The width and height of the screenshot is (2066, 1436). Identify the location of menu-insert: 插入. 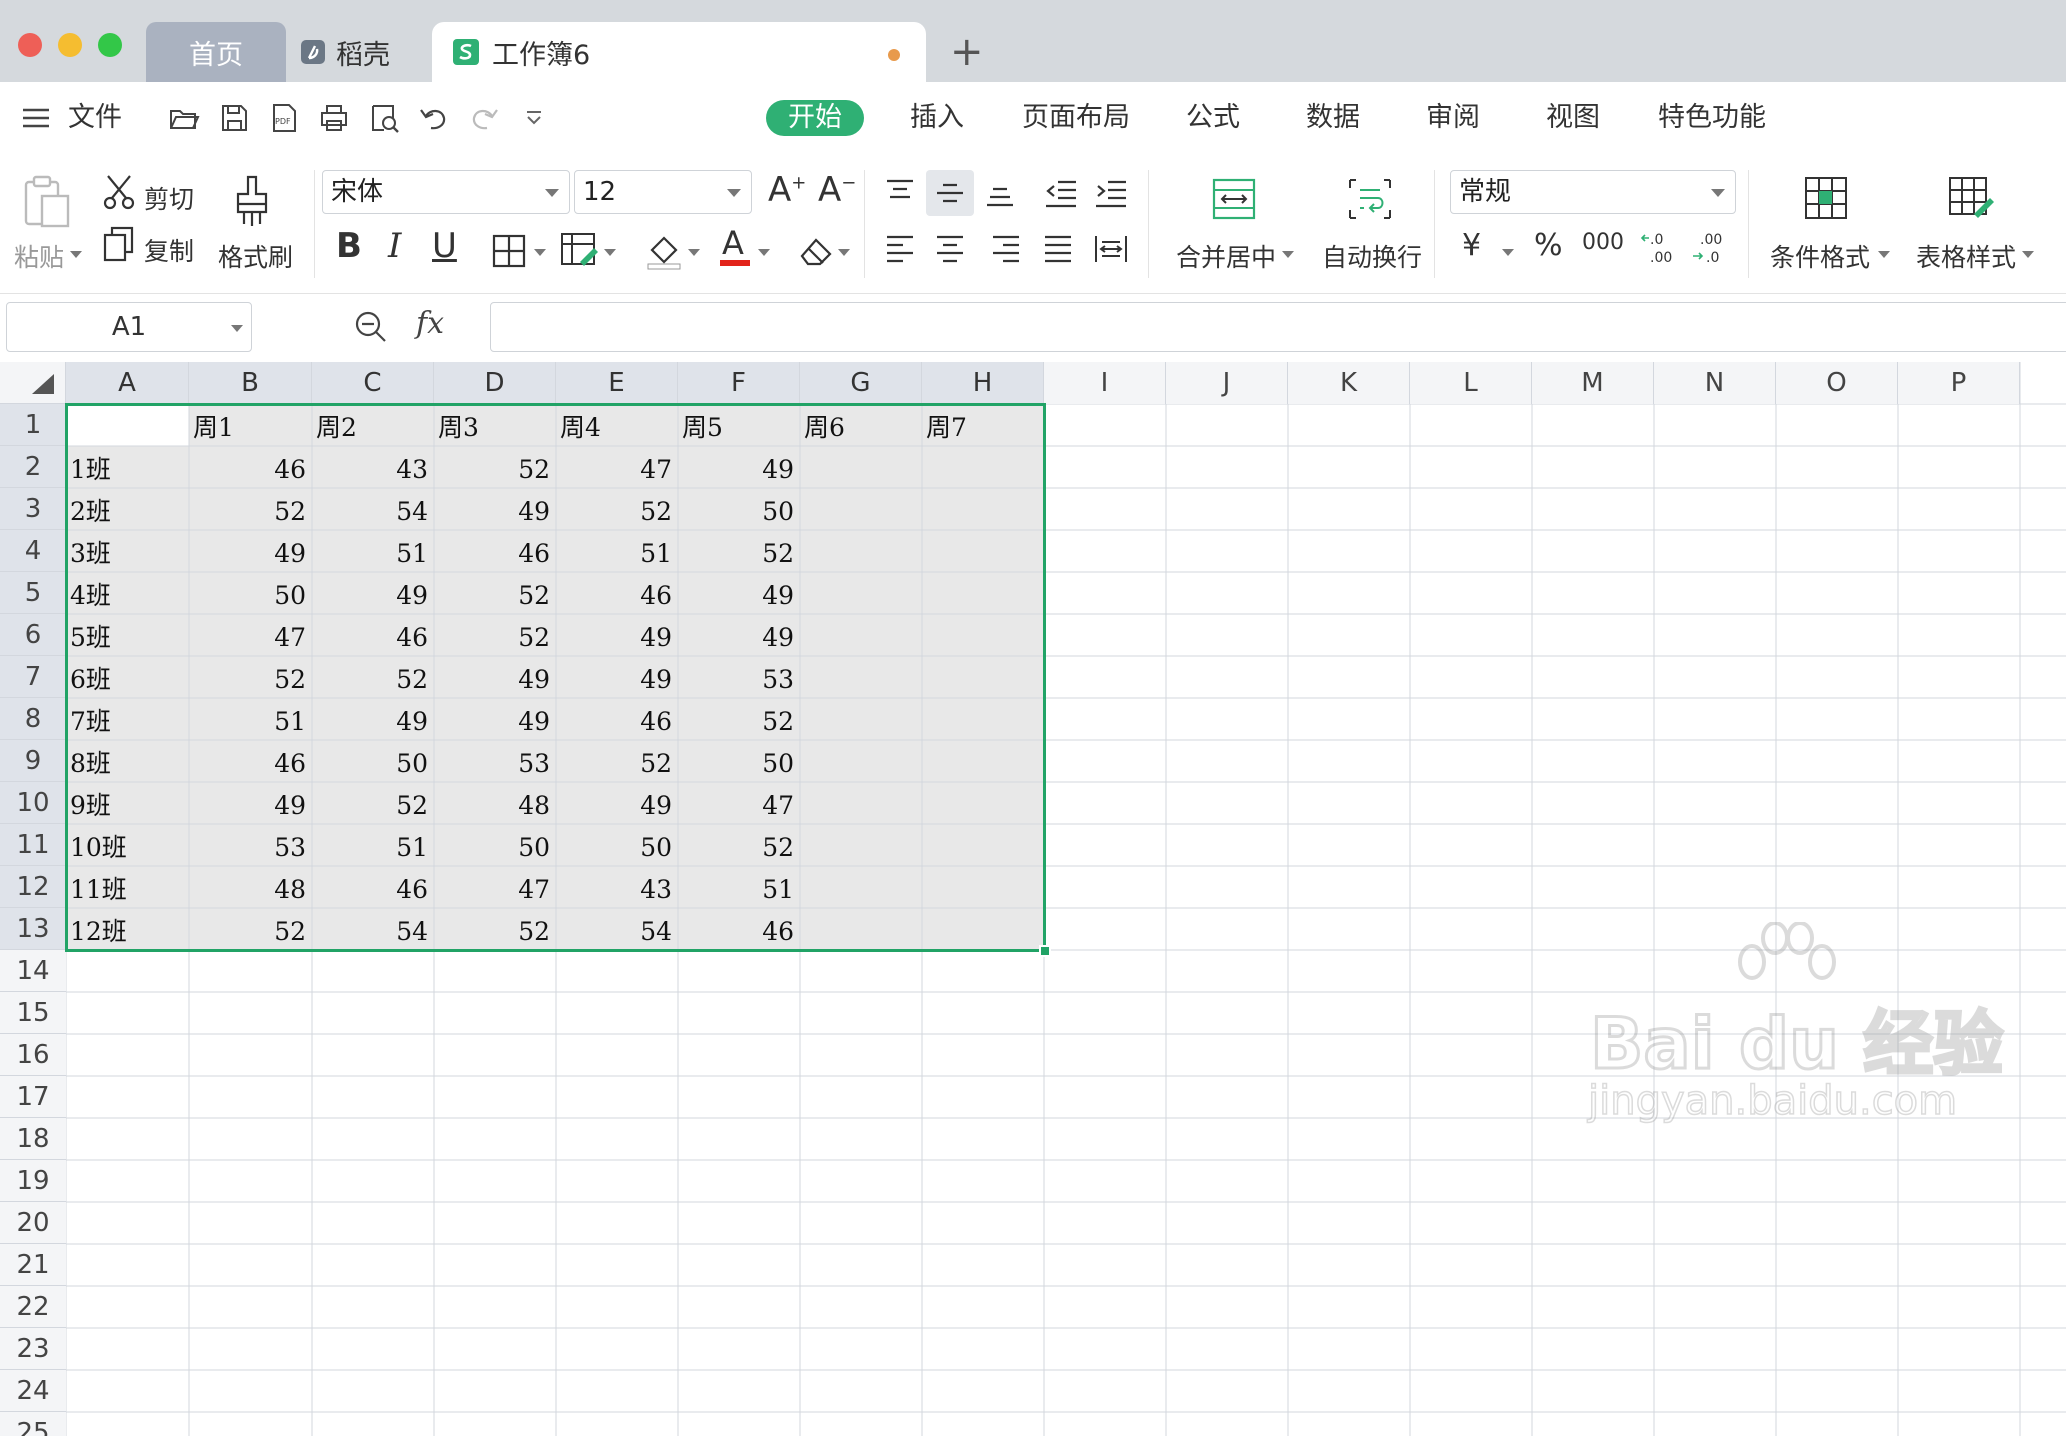
(937, 118).